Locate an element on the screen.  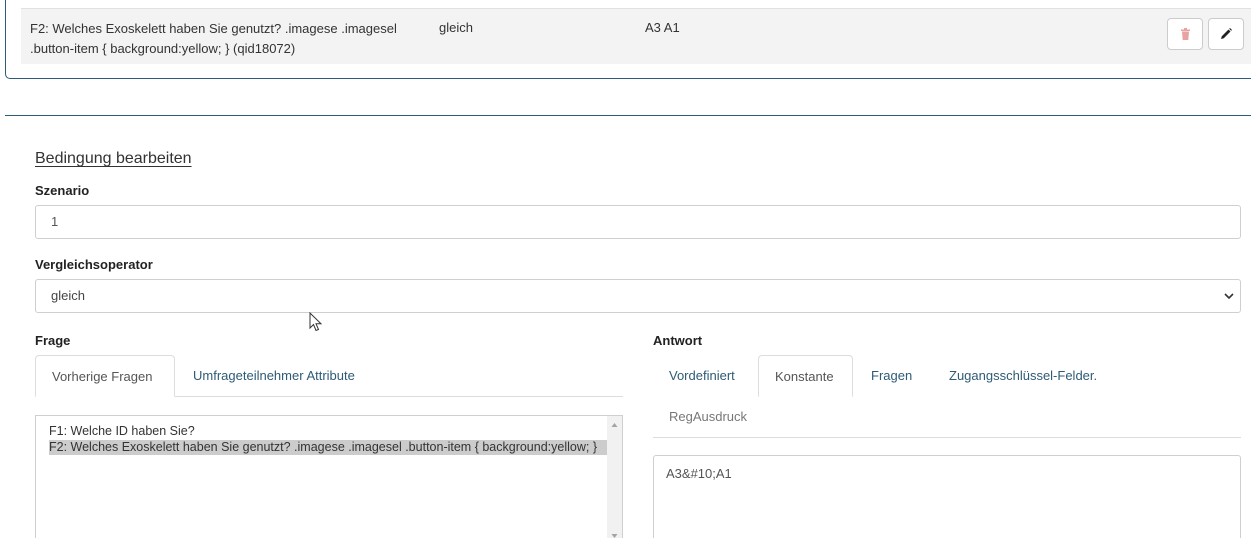
edit-condition-button is located at coordinates (1226, 34).